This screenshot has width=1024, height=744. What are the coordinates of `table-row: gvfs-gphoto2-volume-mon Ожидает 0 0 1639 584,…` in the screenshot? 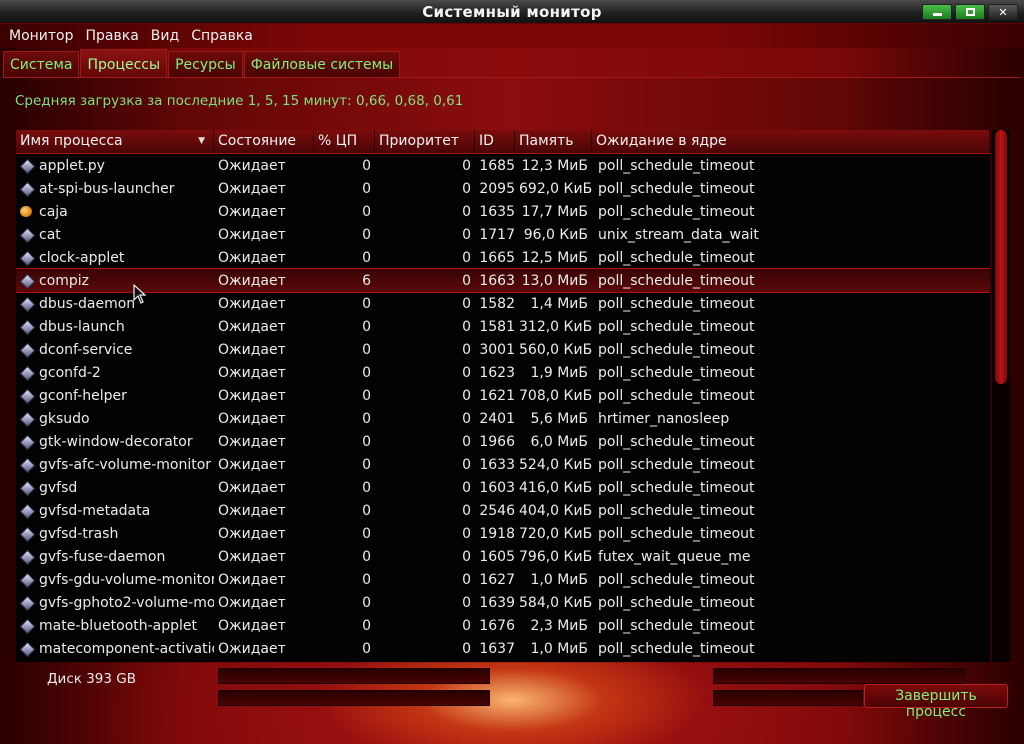 It's located at (503, 602).